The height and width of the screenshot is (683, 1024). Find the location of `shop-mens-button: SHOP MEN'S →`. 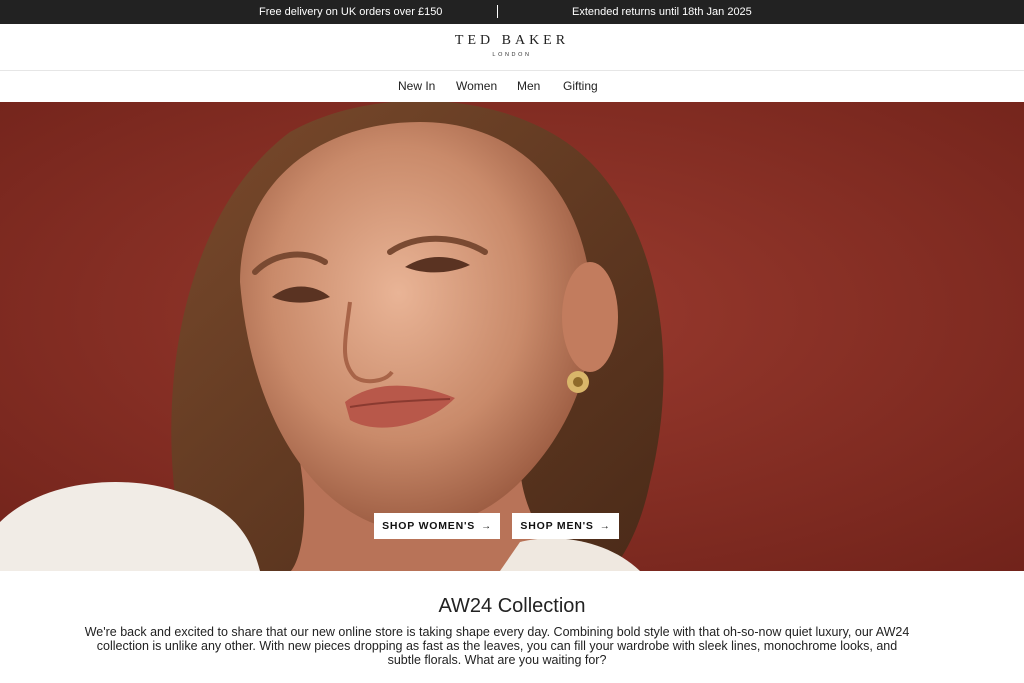

shop-mens-button: SHOP MEN'S → is located at coordinates (565, 526).